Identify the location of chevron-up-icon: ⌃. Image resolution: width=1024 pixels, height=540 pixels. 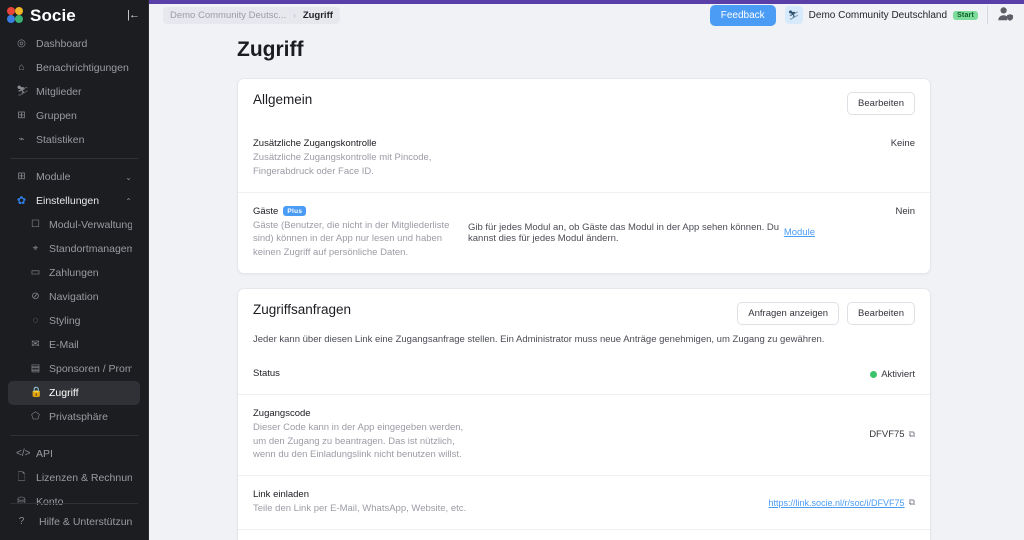
(128, 201).